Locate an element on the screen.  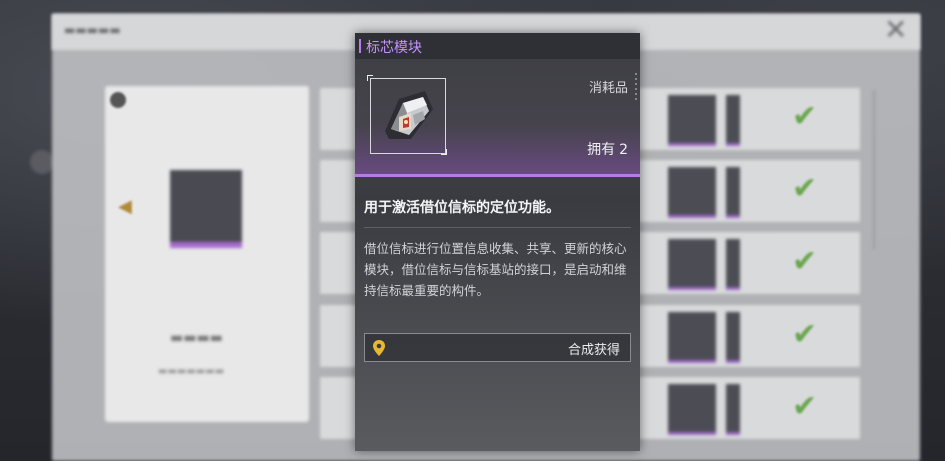
beacon-core-module-icon is located at coordinates (408, 116).